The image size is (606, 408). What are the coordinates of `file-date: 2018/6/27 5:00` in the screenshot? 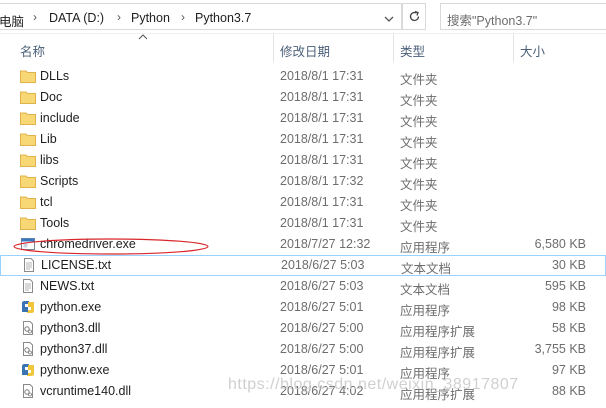 It's located at (322, 328).